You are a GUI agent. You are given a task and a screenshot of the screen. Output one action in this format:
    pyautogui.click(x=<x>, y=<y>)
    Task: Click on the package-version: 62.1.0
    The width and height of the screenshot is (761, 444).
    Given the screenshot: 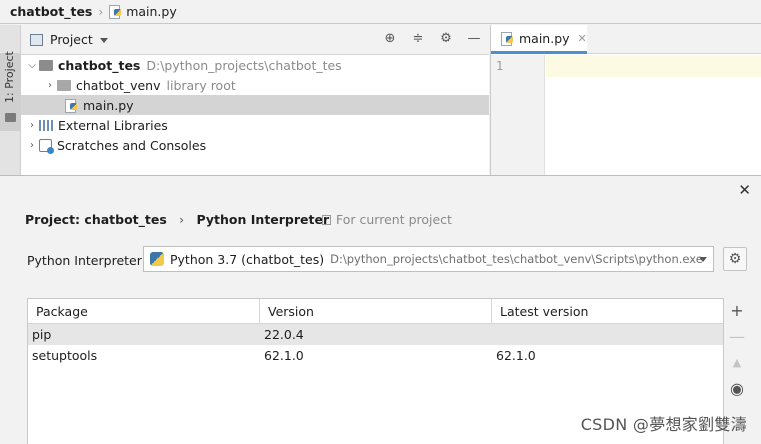 What is the action you would take?
    pyautogui.click(x=284, y=355)
    